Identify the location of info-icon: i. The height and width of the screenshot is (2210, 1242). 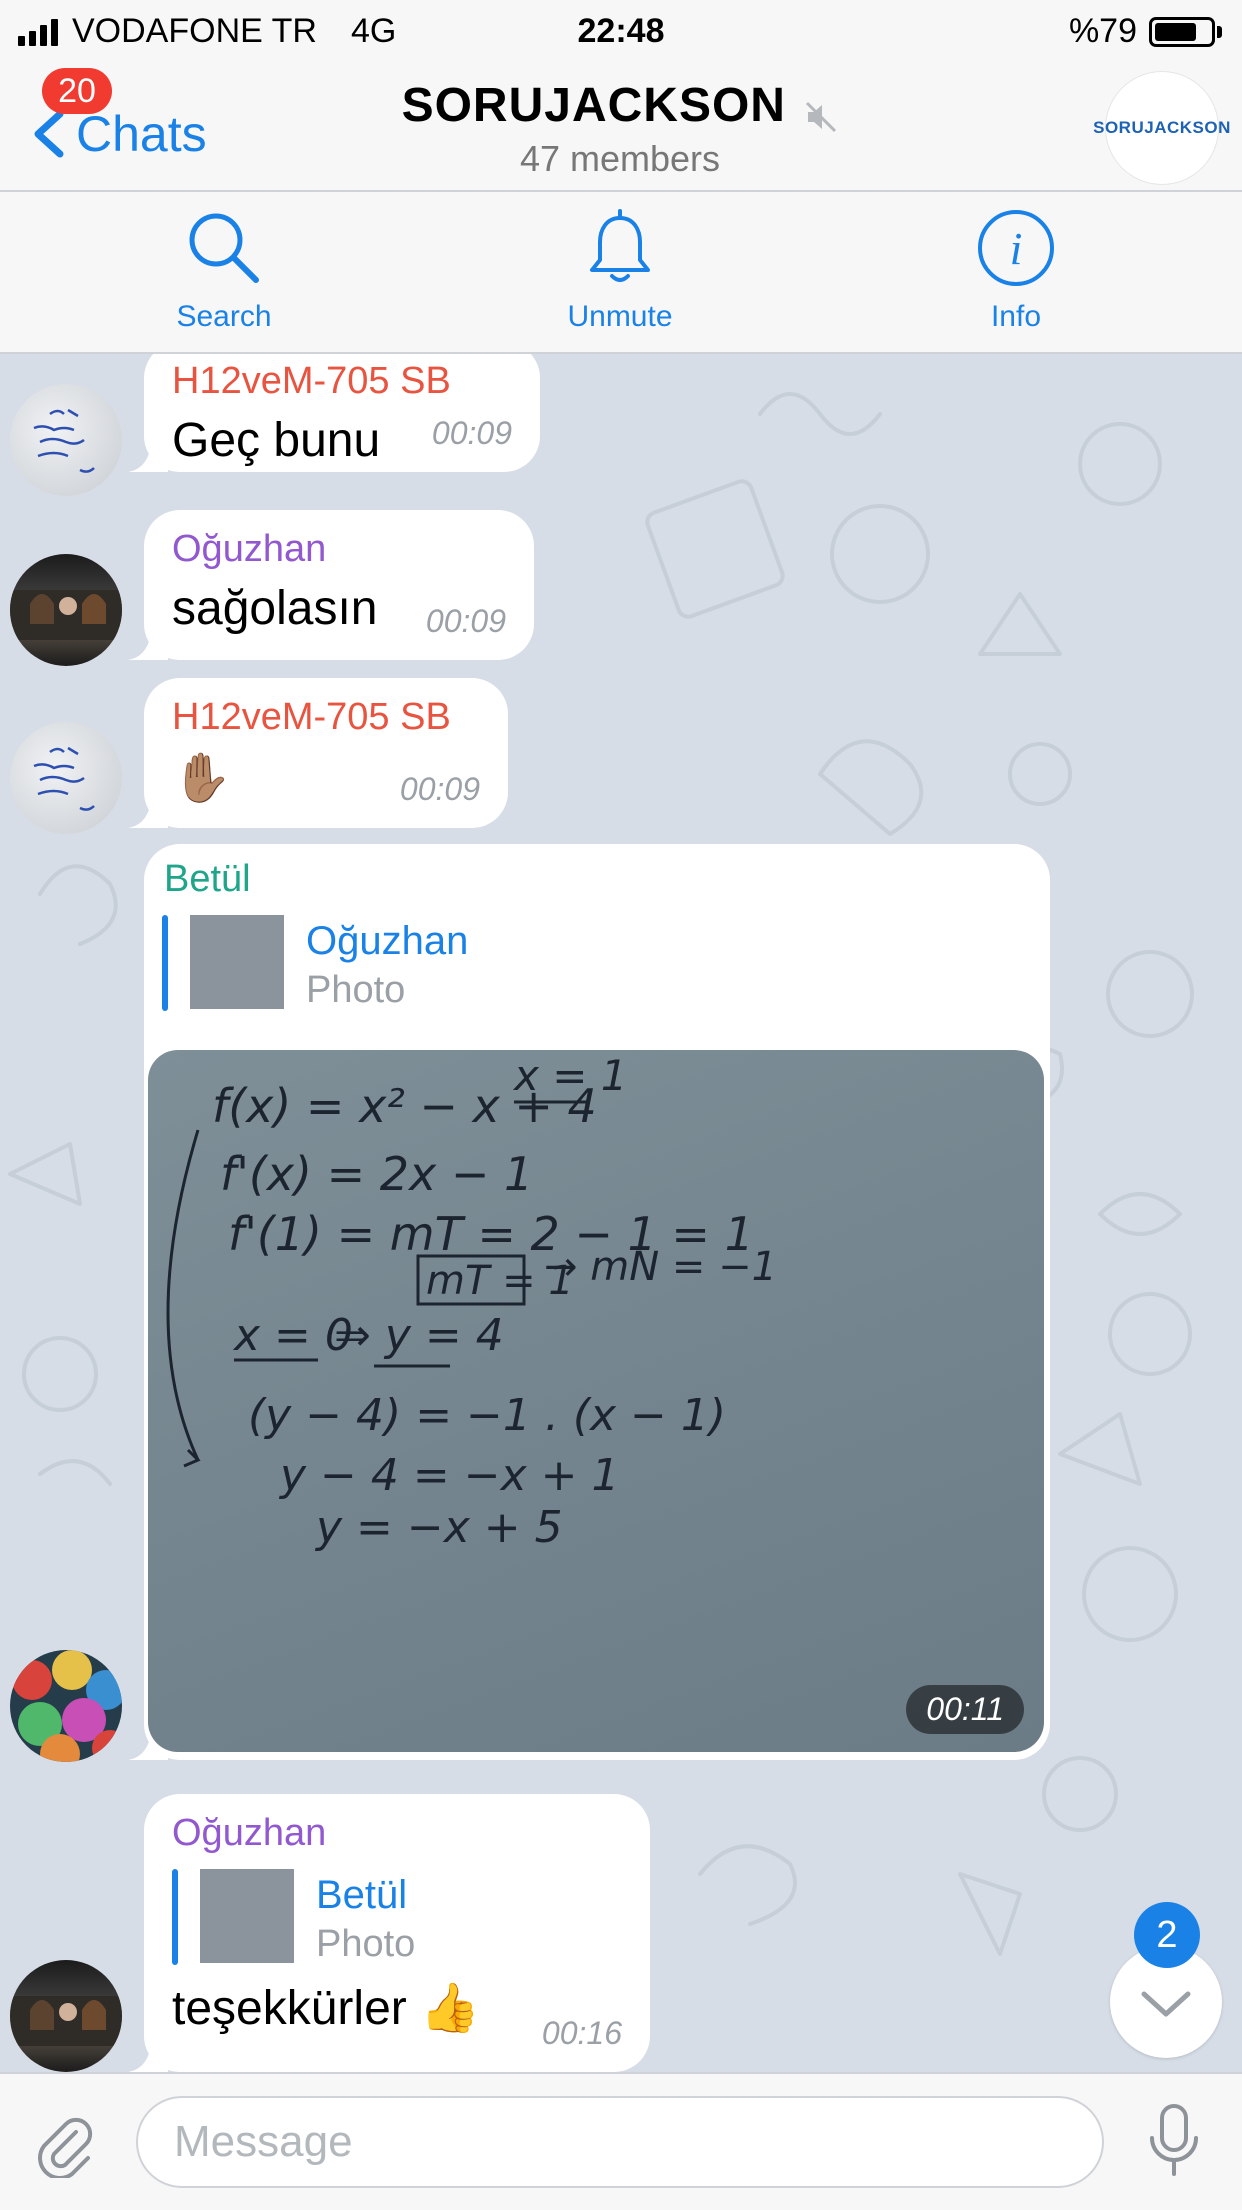
(1016, 248).